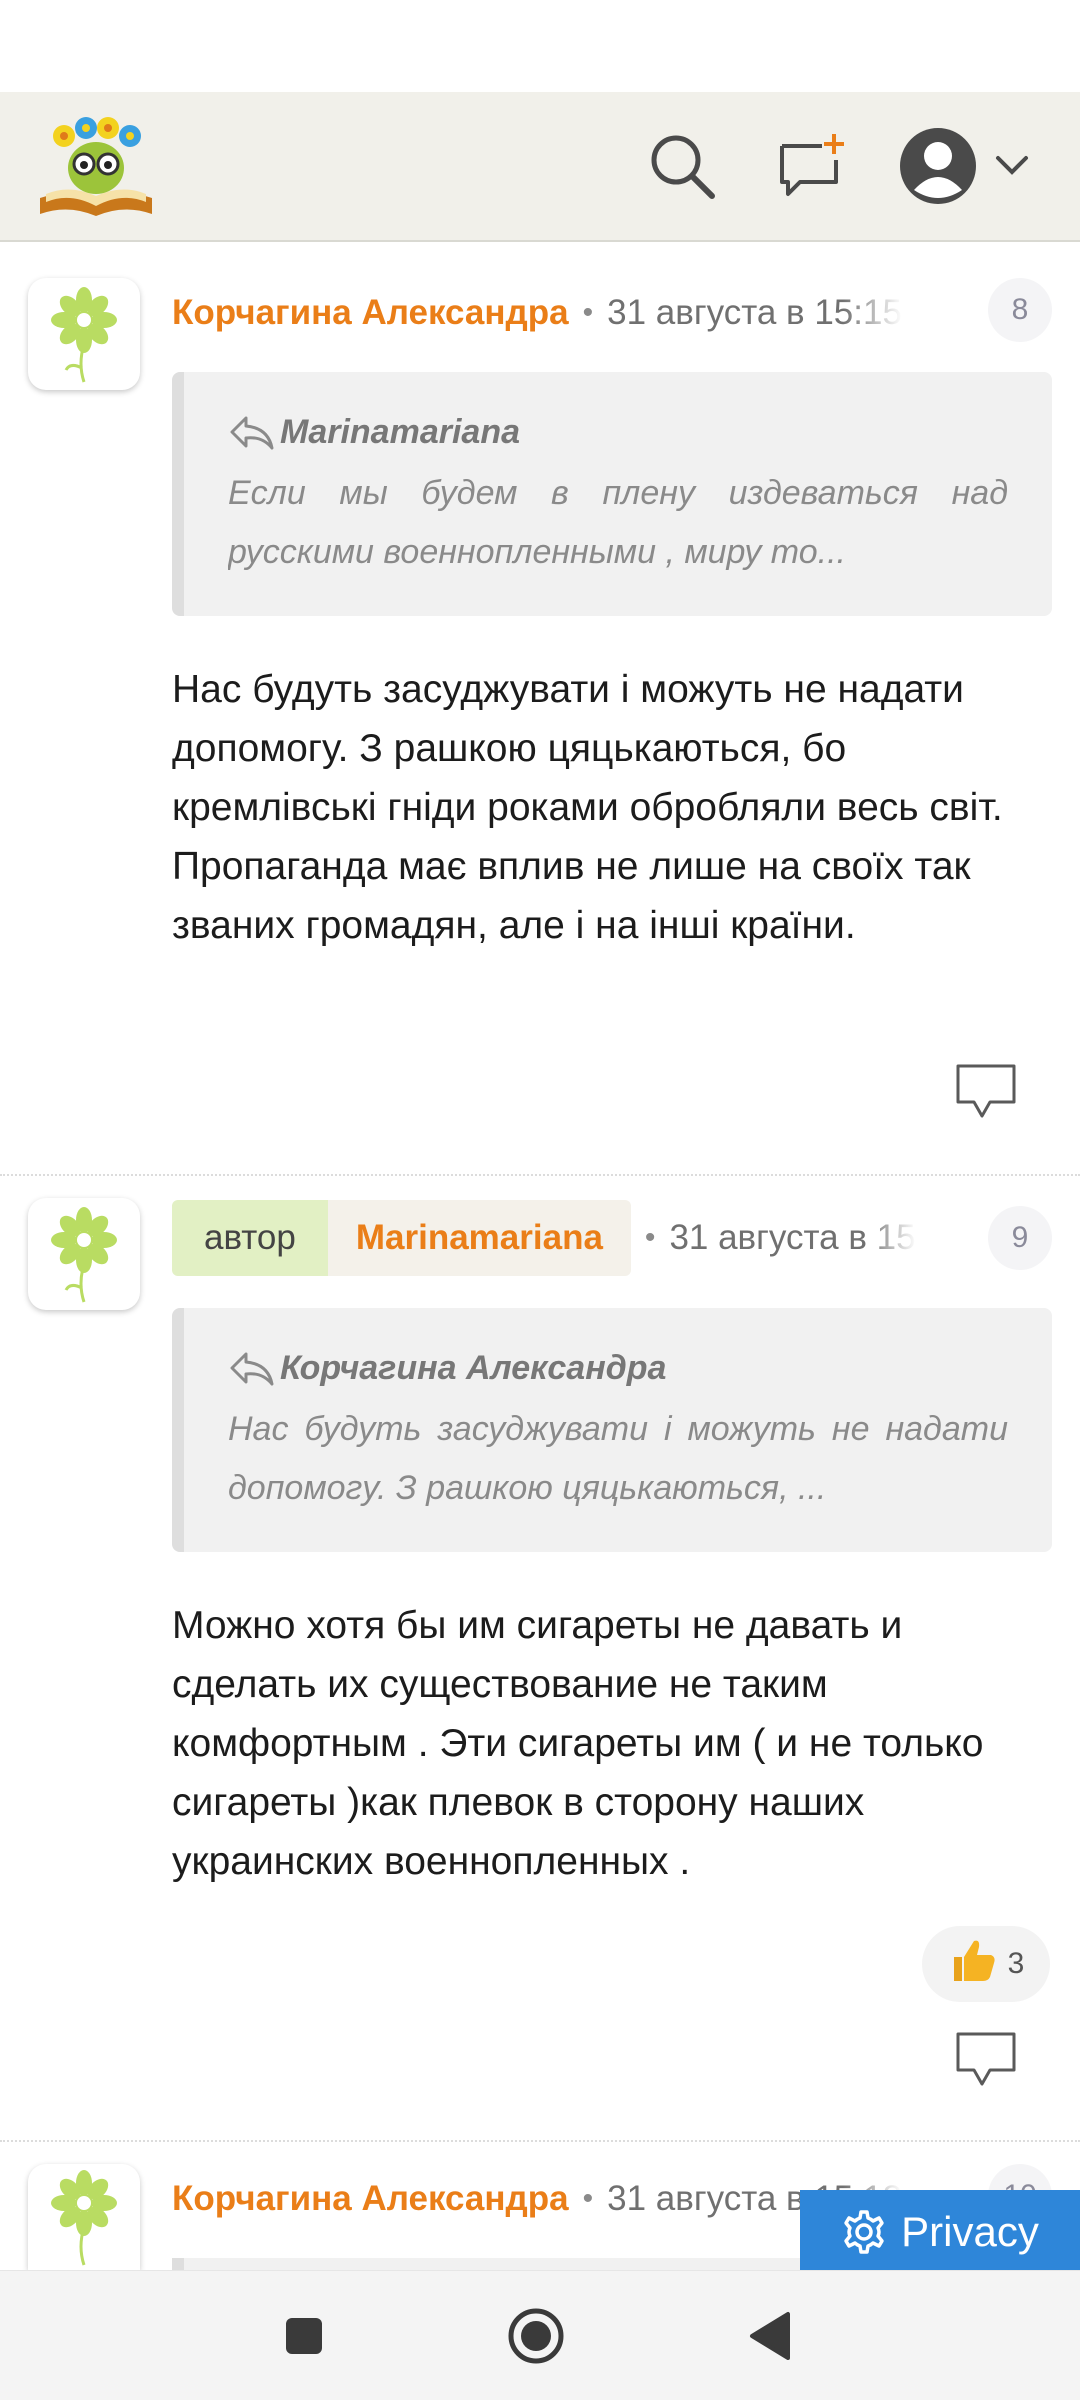  Describe the element at coordinates (473, 1367) in the screenshot. I see `quote-author: Корчагина Александра` at that location.